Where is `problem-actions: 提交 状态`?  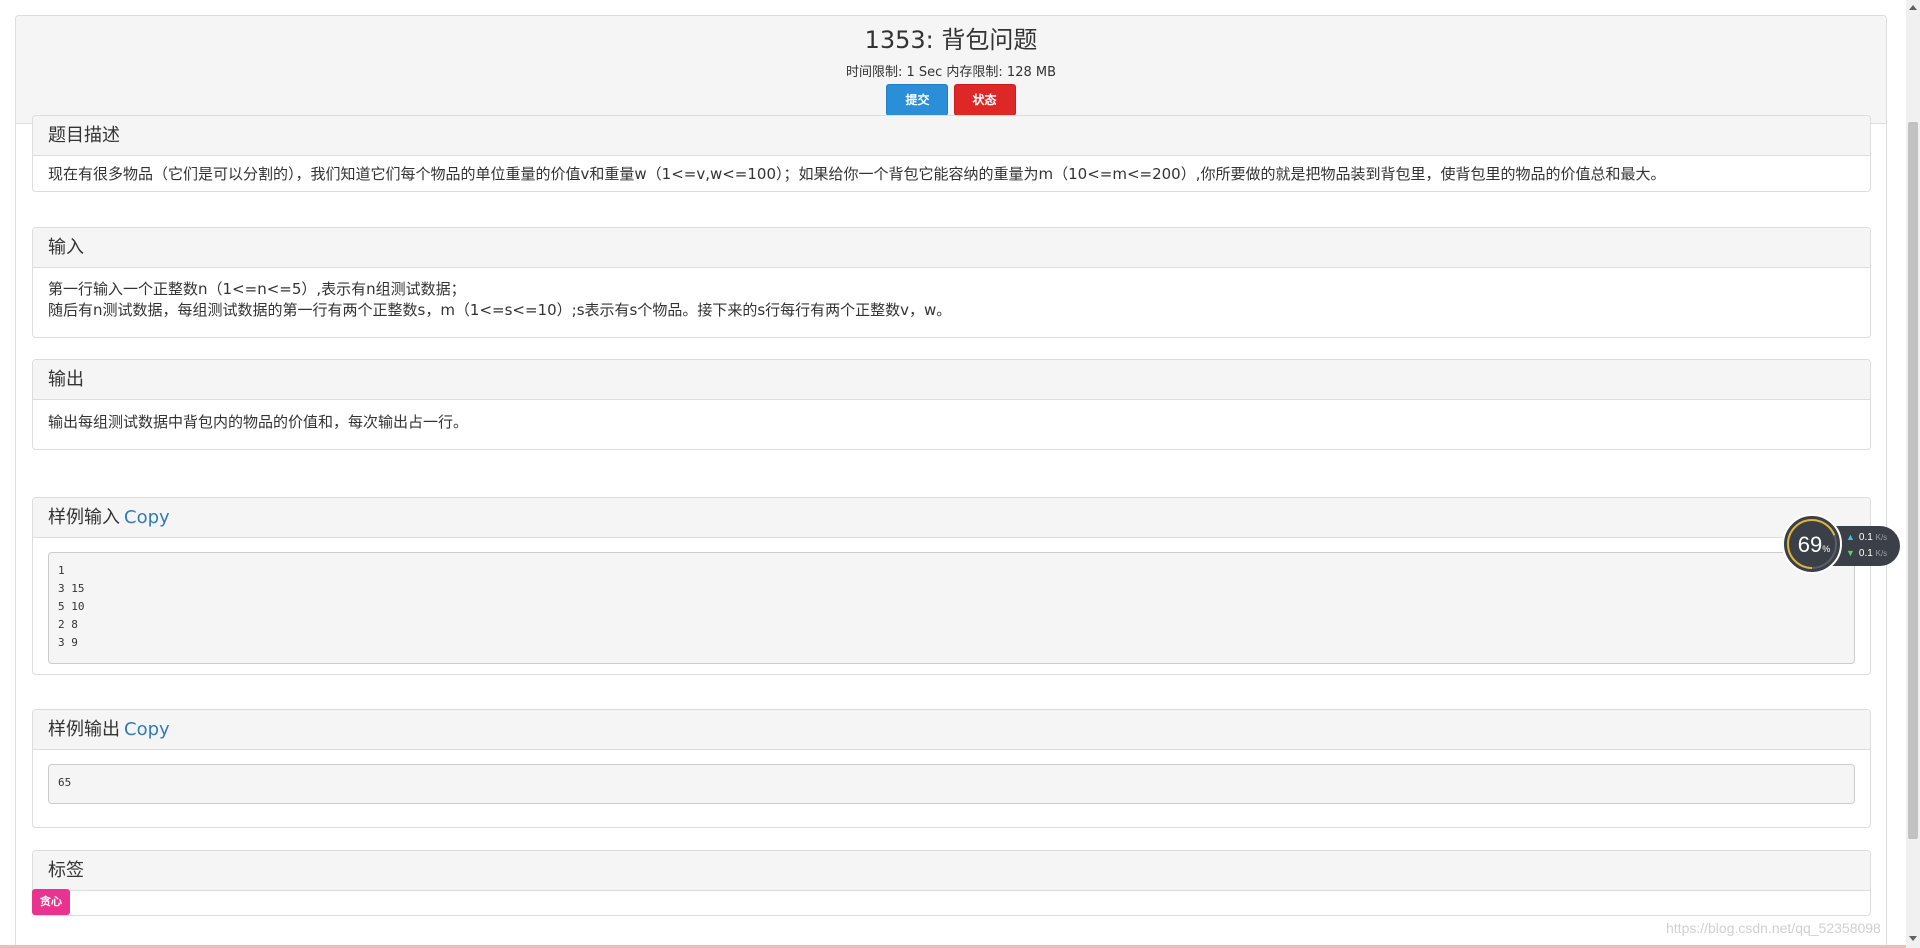 problem-actions: 提交 状态 is located at coordinates (951, 100).